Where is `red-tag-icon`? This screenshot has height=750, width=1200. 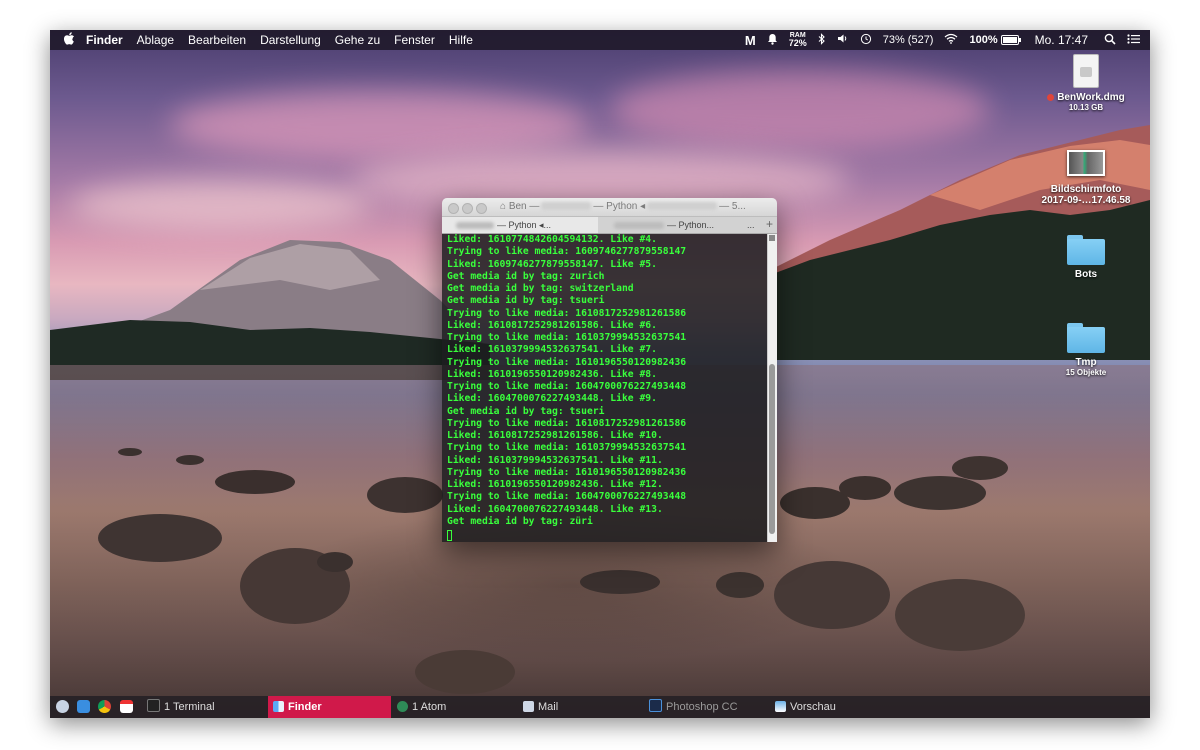
red-tag-icon is located at coordinates (1051, 97).